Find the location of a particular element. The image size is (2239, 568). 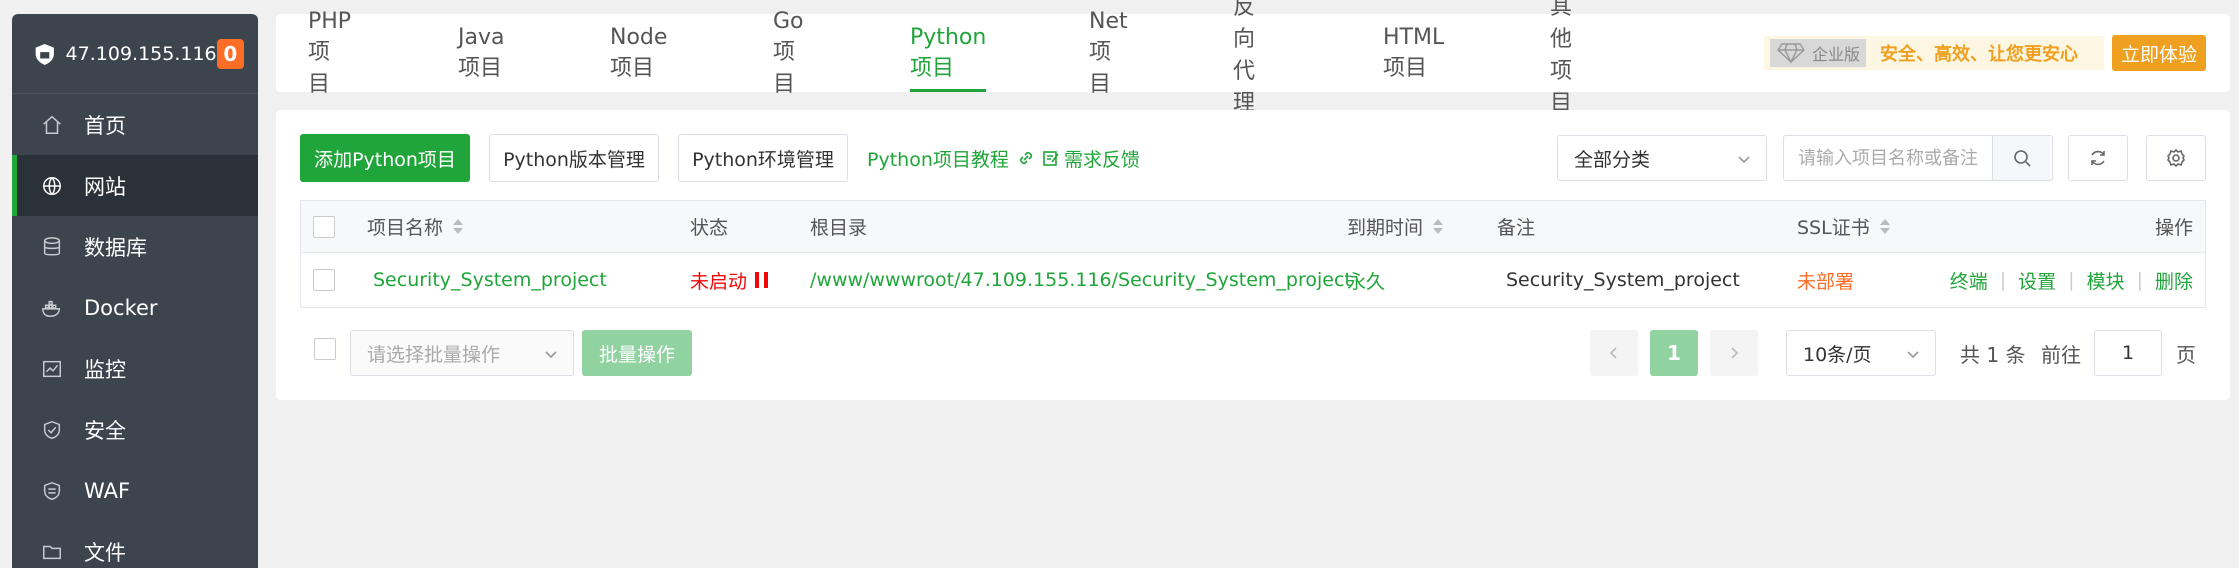

sidebar-item-database: 数据库 is located at coordinates (135, 246).